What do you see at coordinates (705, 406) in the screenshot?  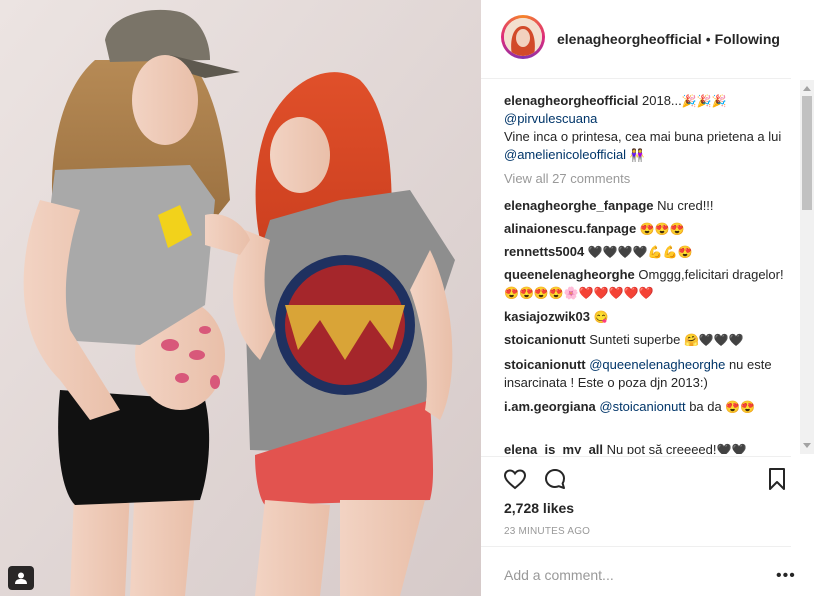 I see `comment-text: ba da` at bounding box center [705, 406].